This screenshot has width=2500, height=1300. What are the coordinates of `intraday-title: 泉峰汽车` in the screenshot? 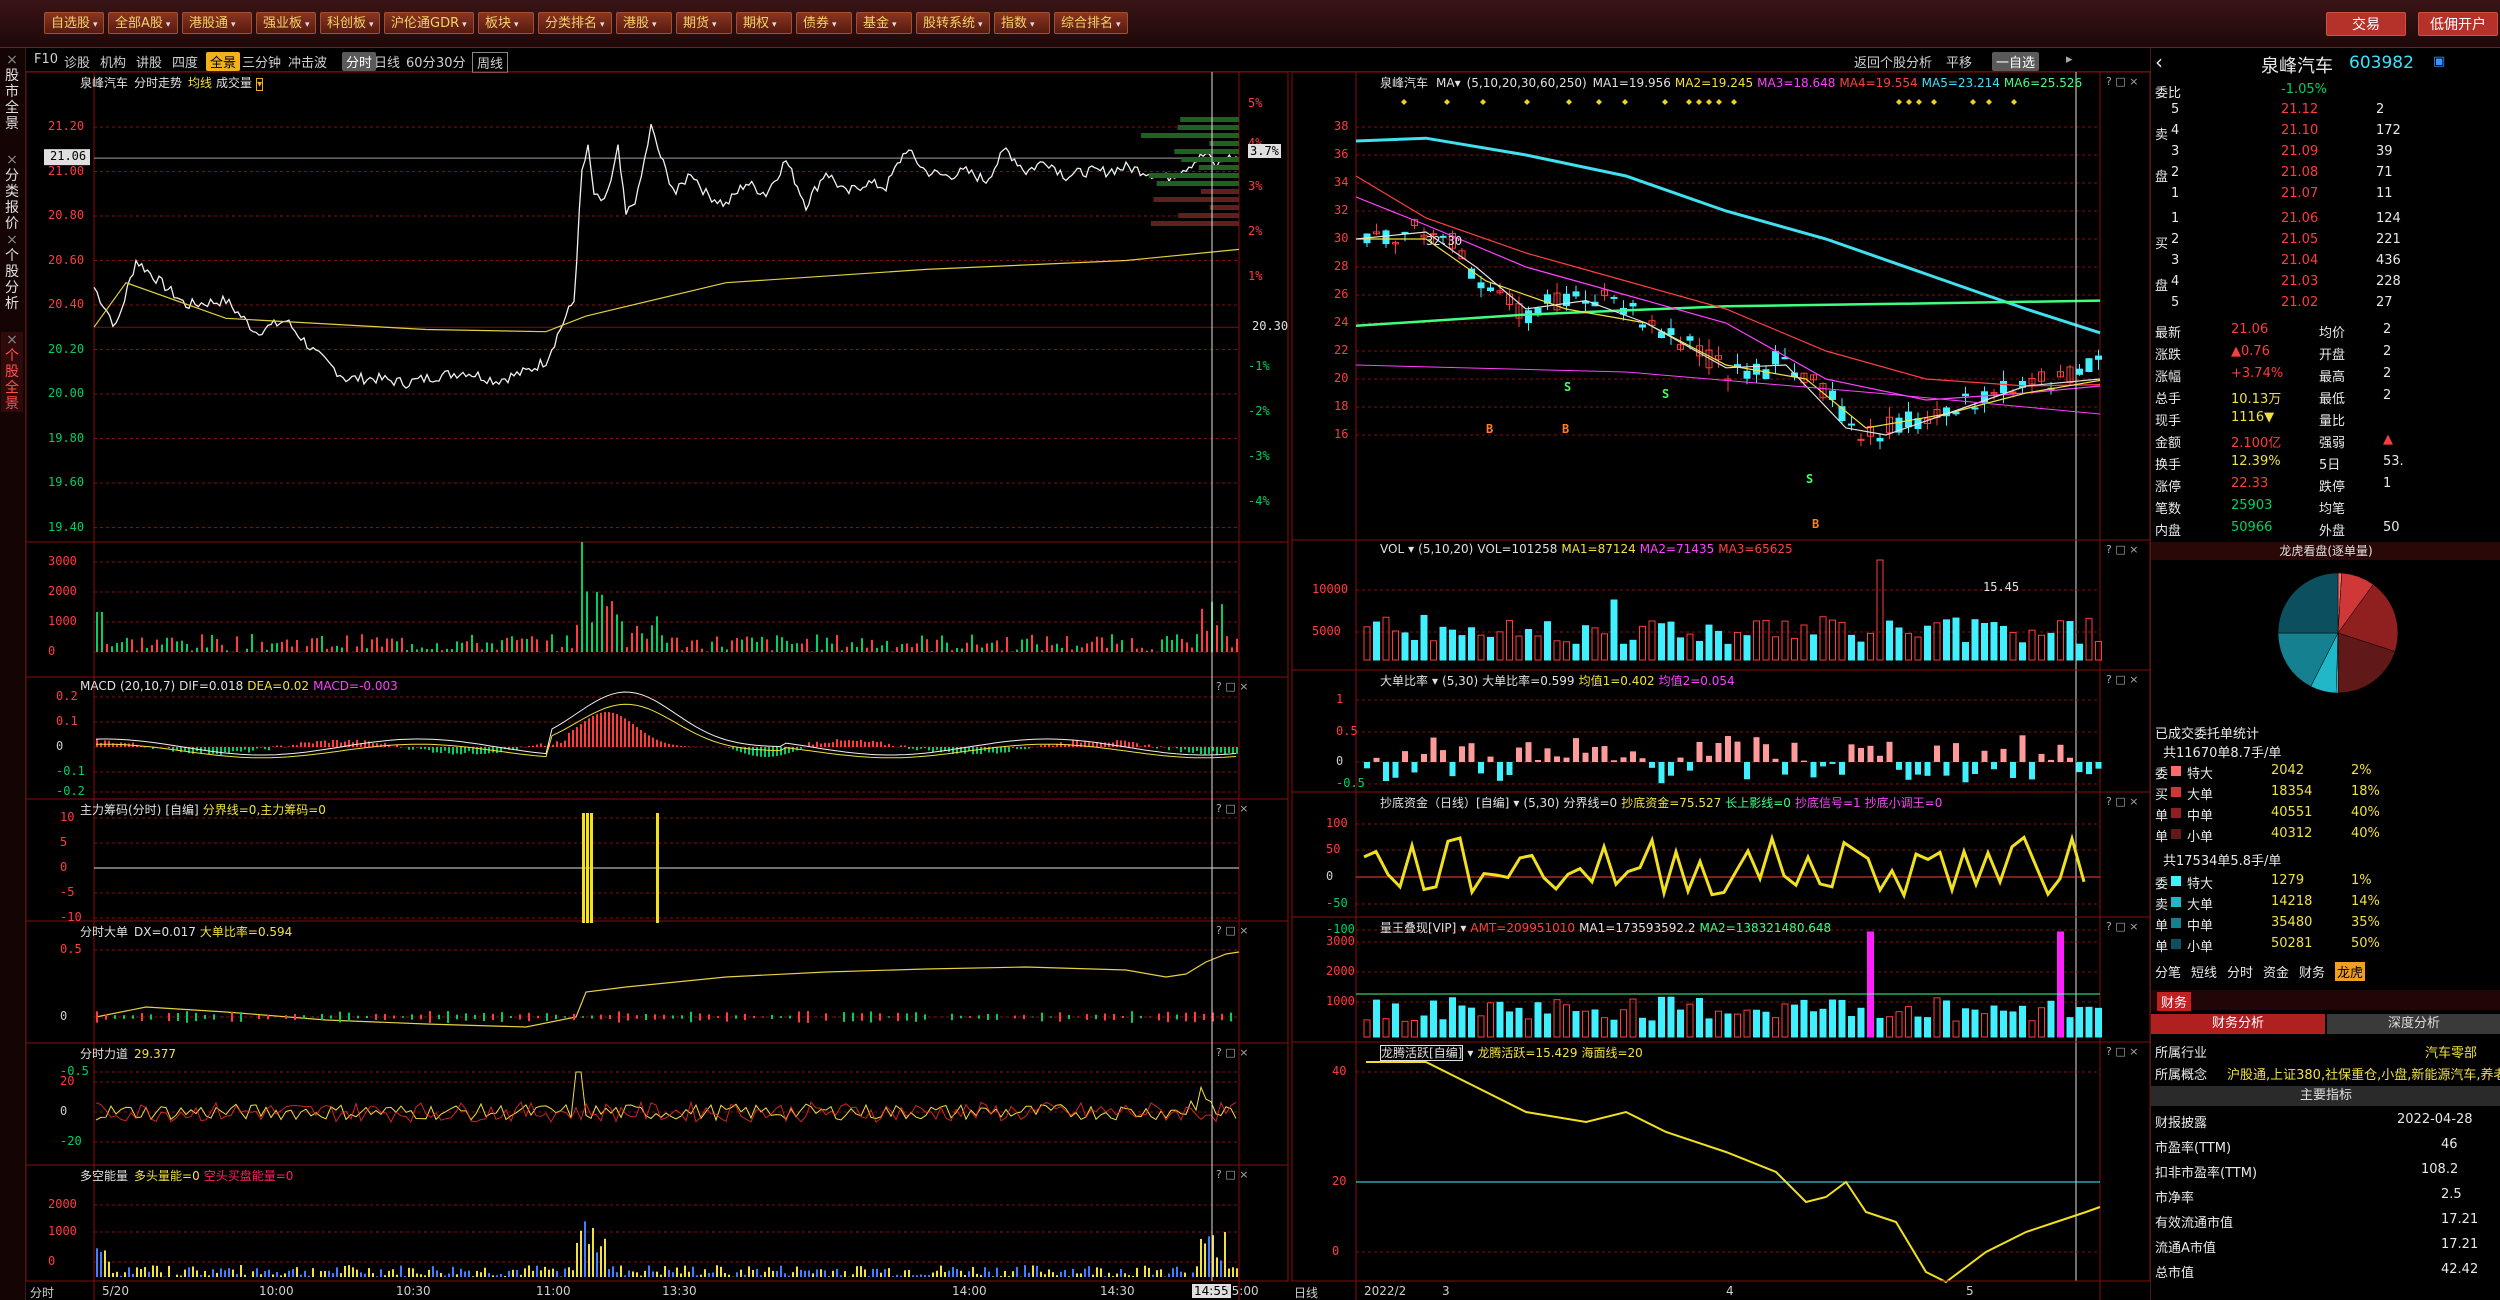 It's located at (104, 83).